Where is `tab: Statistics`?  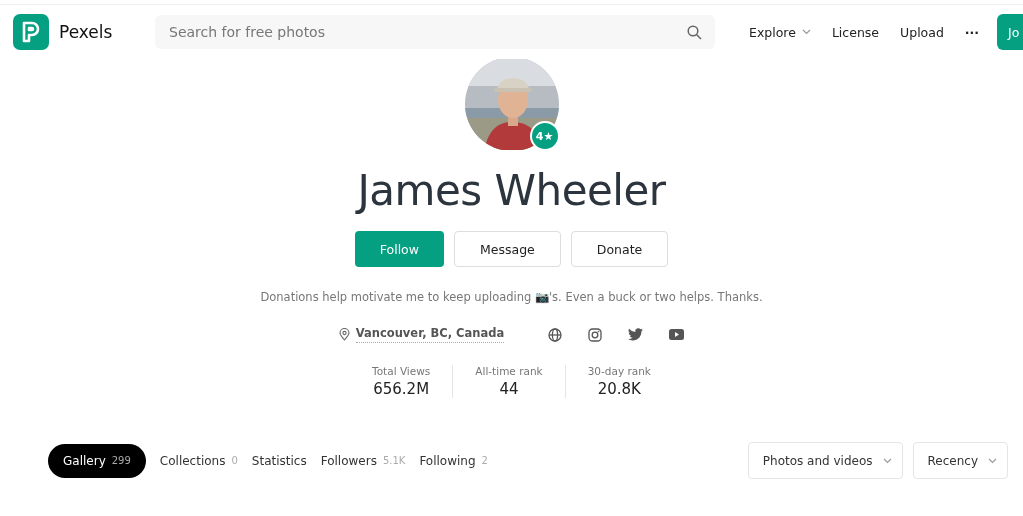
tab: Statistics is located at coordinates (279, 460).